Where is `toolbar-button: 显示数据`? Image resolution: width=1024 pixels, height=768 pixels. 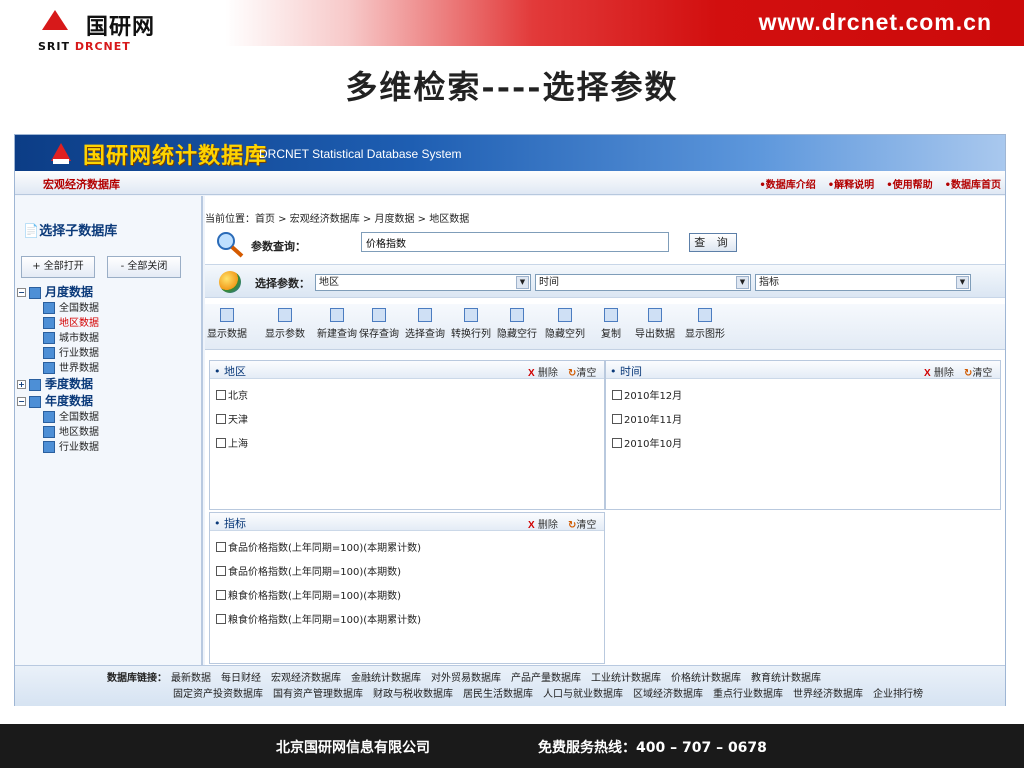
toolbar-button: 显示数据 is located at coordinates (227, 328).